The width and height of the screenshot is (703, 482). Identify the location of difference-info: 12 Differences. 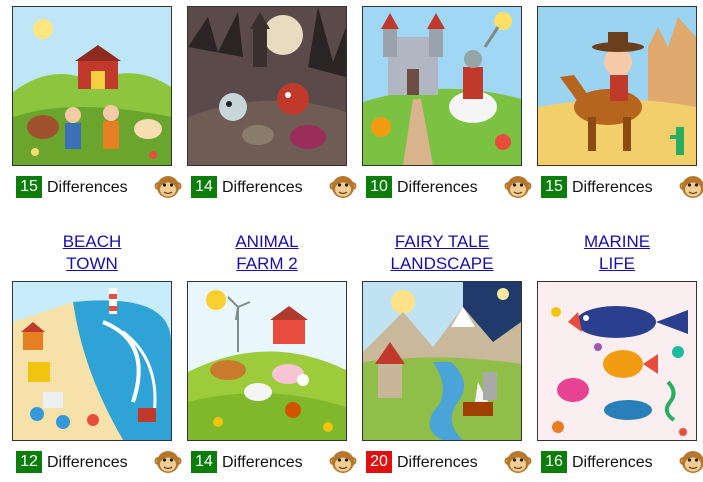
(96, 463).